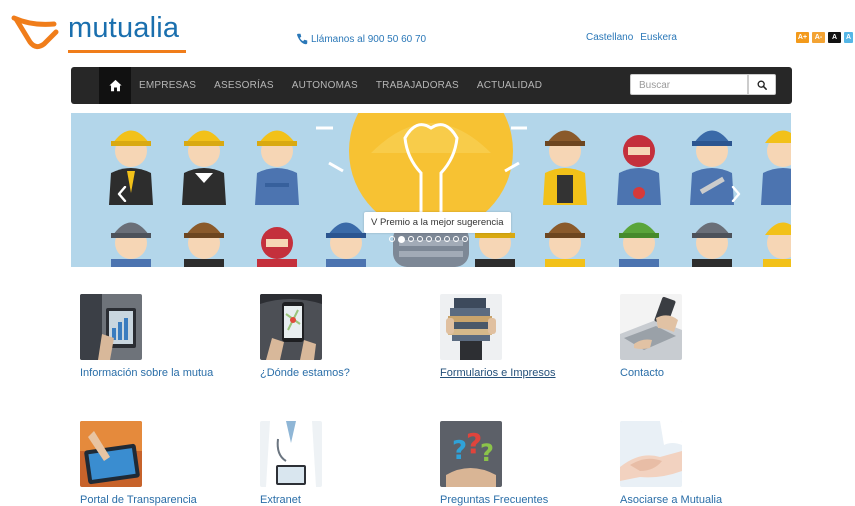 The width and height of the screenshot is (855, 506). I want to click on tile-informacion: Información sobre la mutua, so click(165, 336).